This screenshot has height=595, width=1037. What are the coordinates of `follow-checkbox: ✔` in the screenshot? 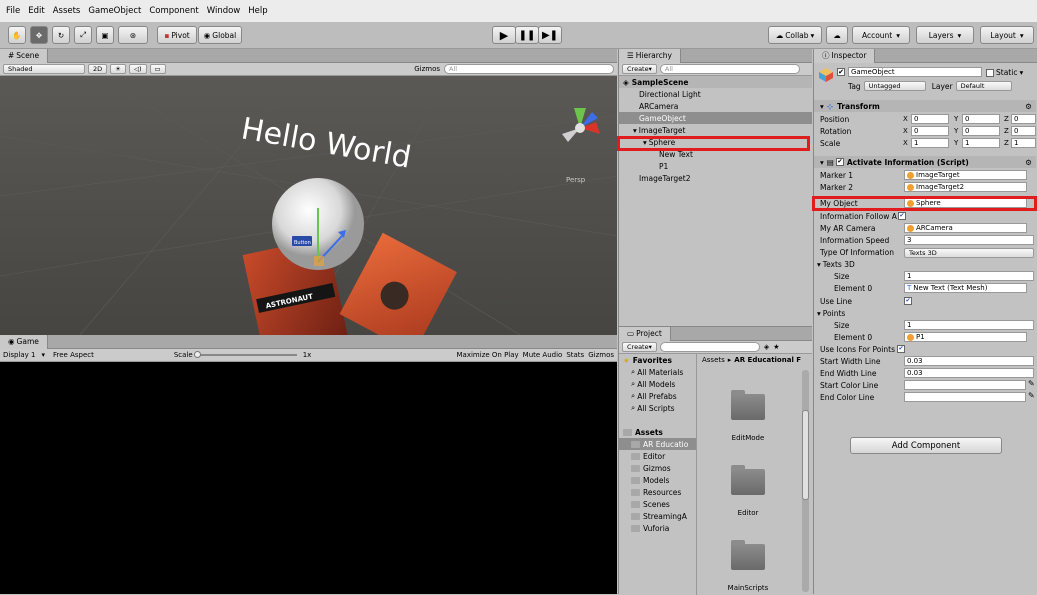 It's located at (901, 216).